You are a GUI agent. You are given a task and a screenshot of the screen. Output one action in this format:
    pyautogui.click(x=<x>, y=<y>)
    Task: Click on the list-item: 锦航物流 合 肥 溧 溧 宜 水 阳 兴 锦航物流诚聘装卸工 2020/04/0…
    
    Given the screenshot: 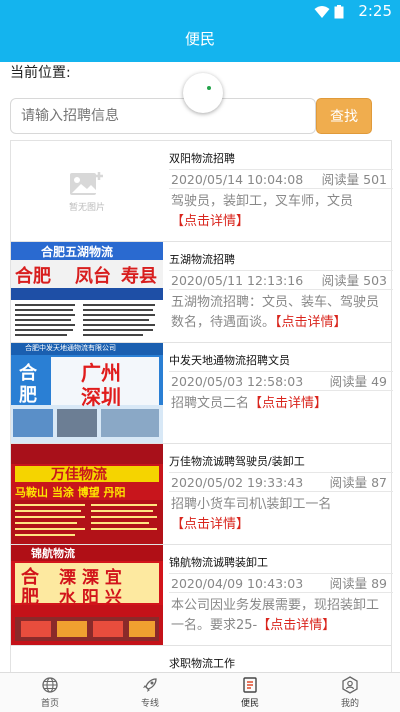 What is the action you would take?
    pyautogui.click(x=201, y=594)
    